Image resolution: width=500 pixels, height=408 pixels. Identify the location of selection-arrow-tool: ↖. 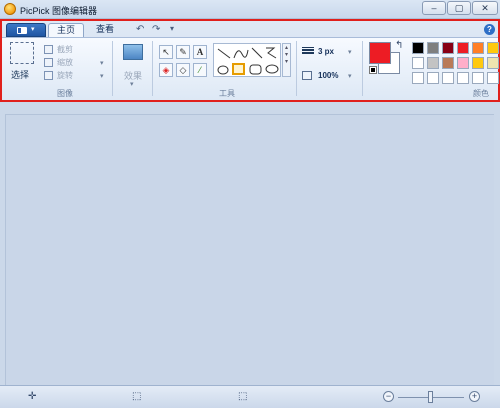
(166, 52).